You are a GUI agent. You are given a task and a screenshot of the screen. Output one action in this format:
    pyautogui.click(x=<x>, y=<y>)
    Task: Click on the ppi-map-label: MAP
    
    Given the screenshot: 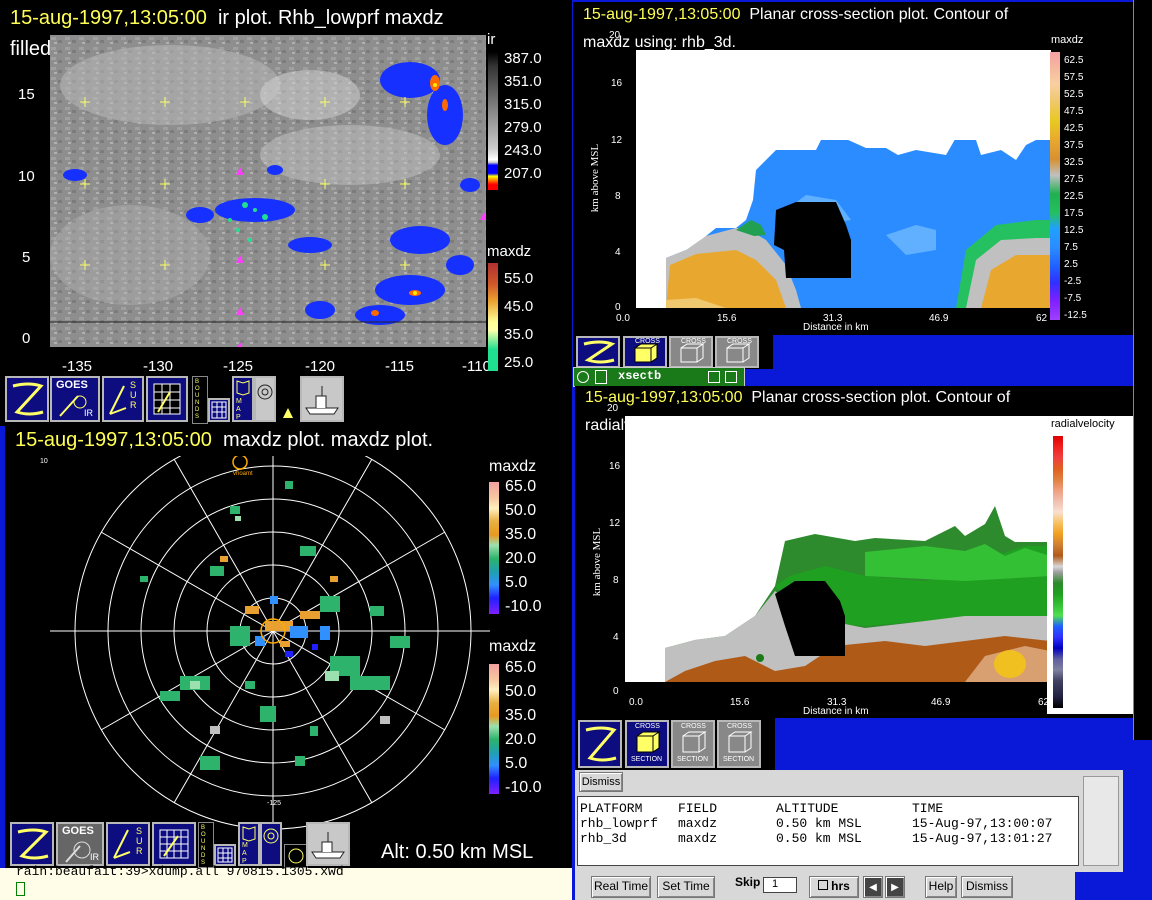 What is the action you would take?
    pyautogui.click(x=245, y=853)
    